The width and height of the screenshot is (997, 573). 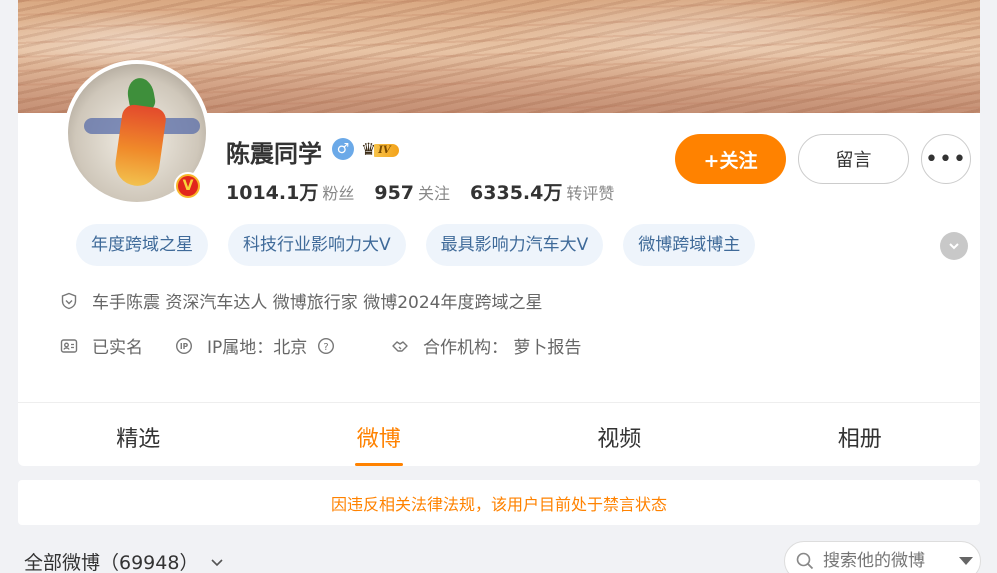 I want to click on tab-featured: 精选, so click(x=138, y=434).